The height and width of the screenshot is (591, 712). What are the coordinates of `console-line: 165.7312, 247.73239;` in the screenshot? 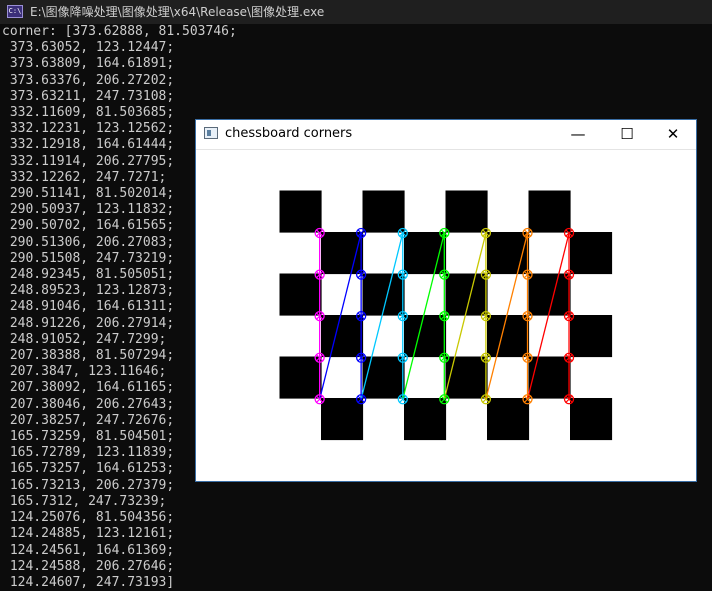 It's located at (84, 501).